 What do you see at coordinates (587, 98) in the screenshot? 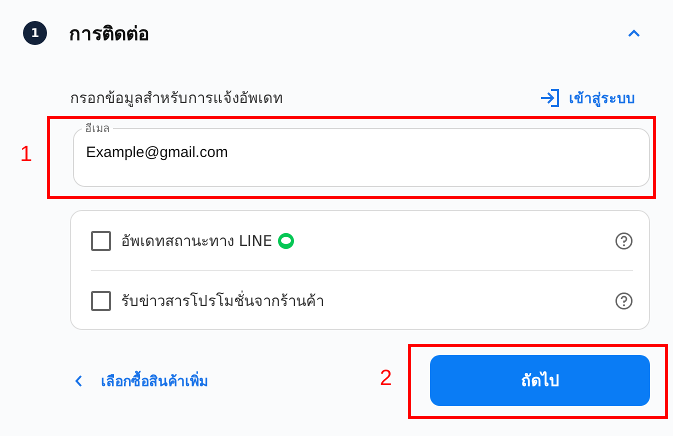
I see `login-link: เข้าสู่ระบบ` at bounding box center [587, 98].